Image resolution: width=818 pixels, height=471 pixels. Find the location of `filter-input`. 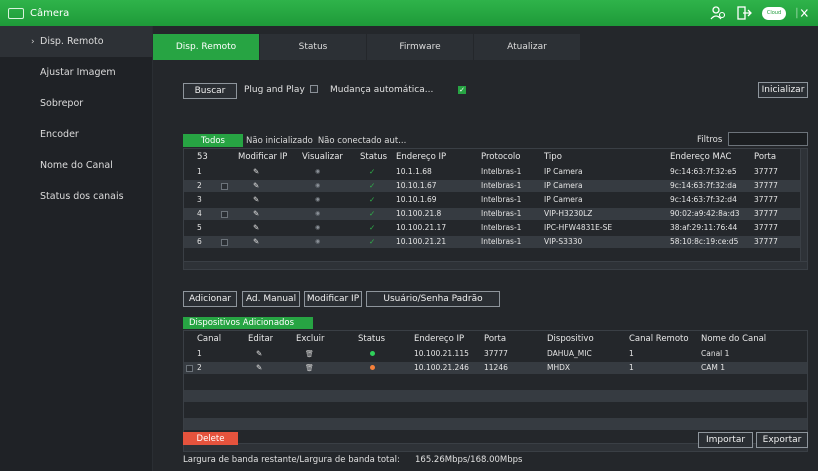

filter-input is located at coordinates (768, 139).